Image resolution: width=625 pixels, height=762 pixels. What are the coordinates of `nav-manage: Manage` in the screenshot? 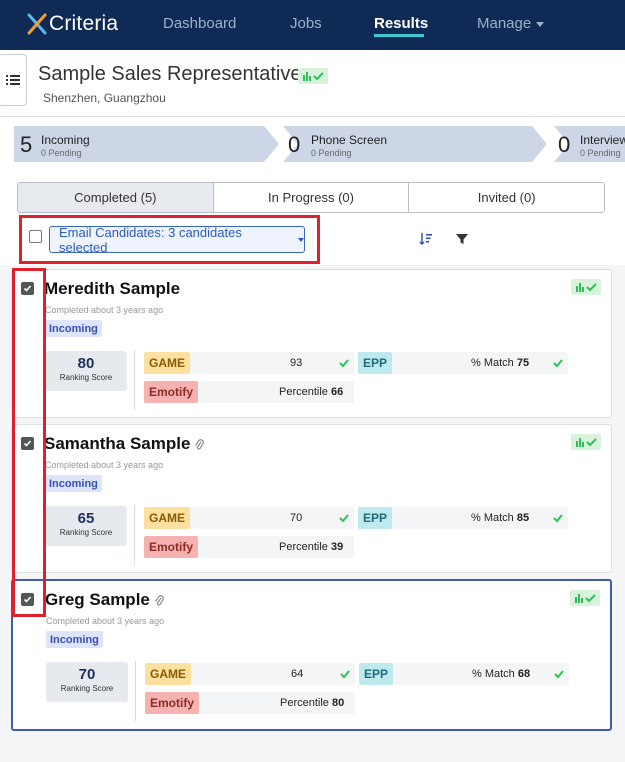 It's located at (511, 23).